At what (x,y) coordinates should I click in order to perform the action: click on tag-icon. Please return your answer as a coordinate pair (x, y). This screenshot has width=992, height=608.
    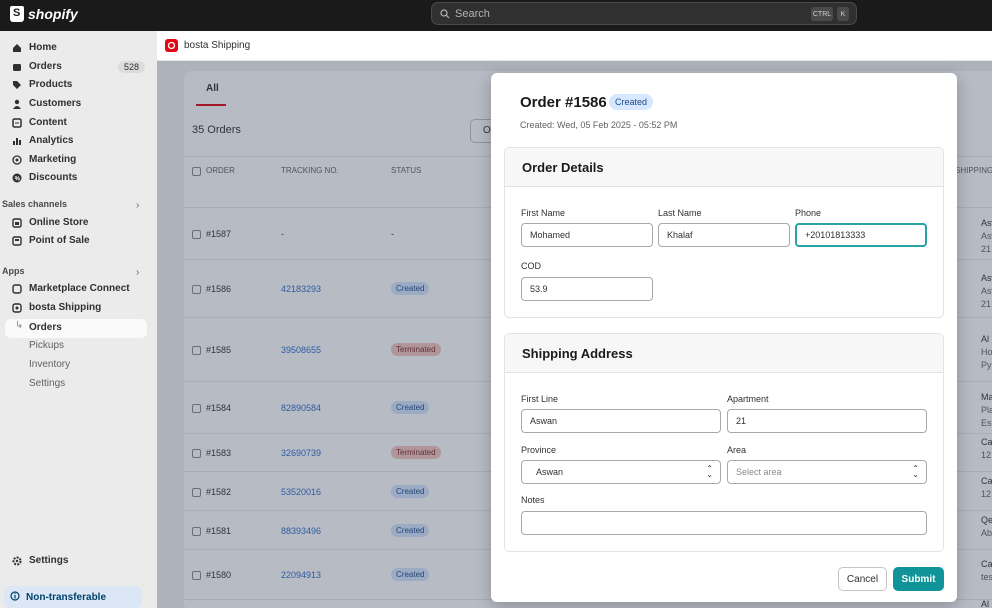
    Looking at the image, I should click on (17, 85).